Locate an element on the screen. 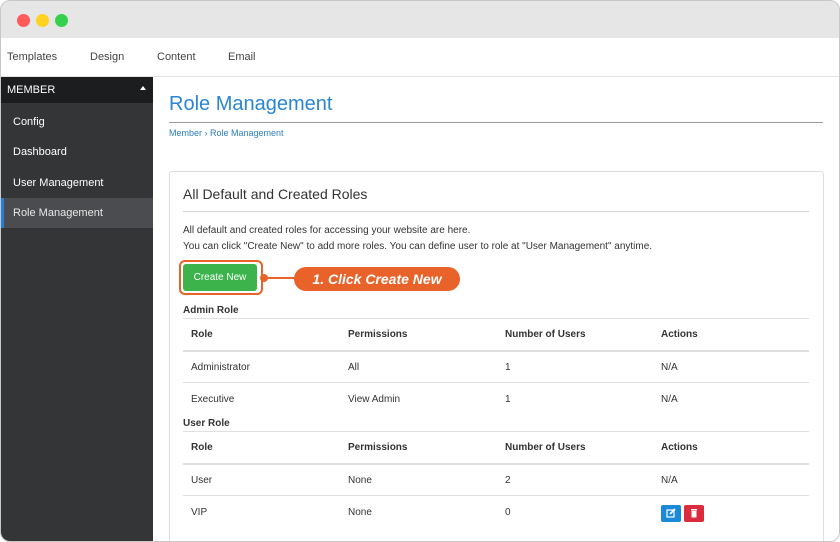 The height and width of the screenshot is (542, 840). close-window-button is located at coordinates (23, 20).